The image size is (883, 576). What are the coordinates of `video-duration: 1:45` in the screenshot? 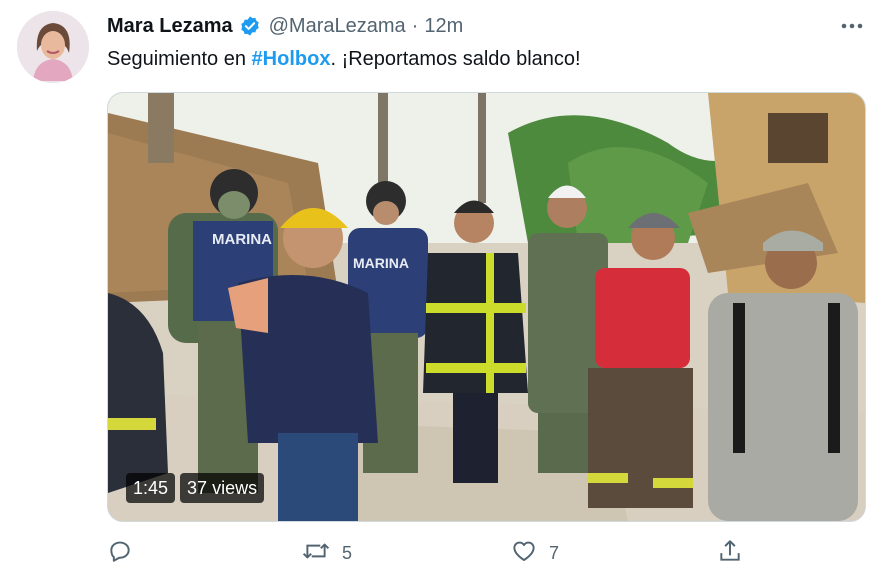 It's located at (151, 488).